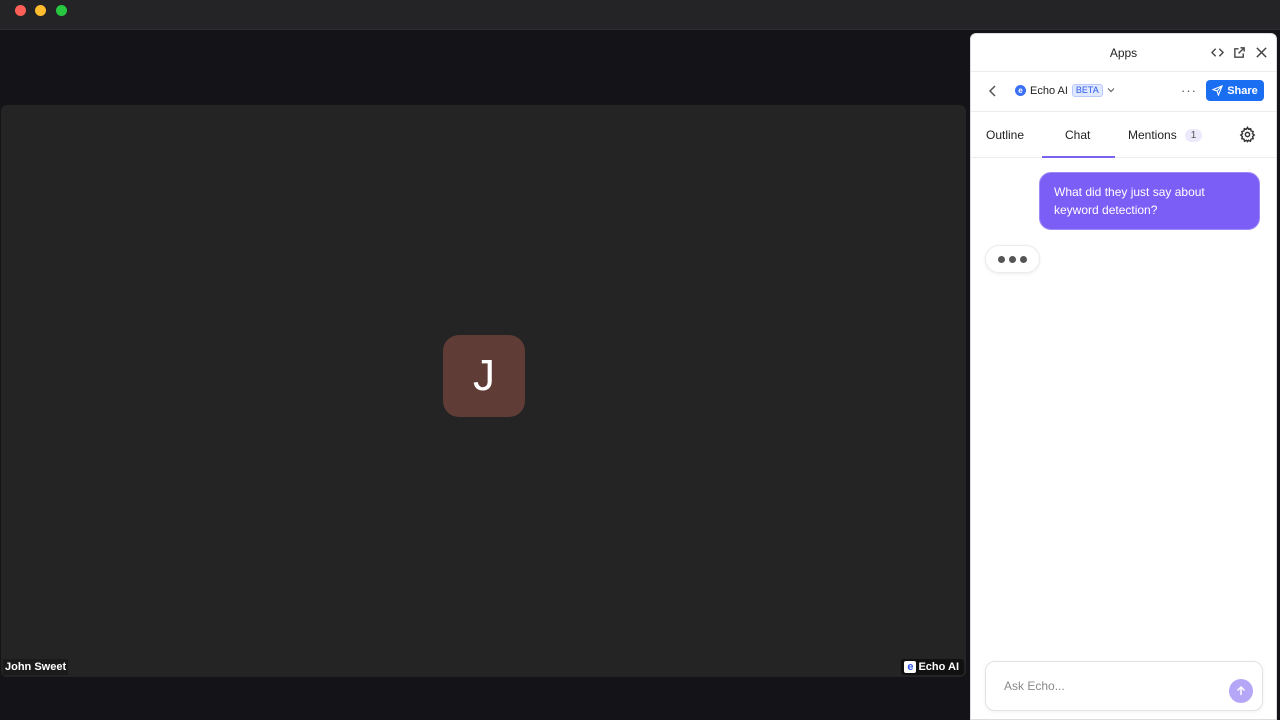 Image resolution: width=1280 pixels, height=720 pixels. I want to click on maximize-window-button, so click(61, 10).